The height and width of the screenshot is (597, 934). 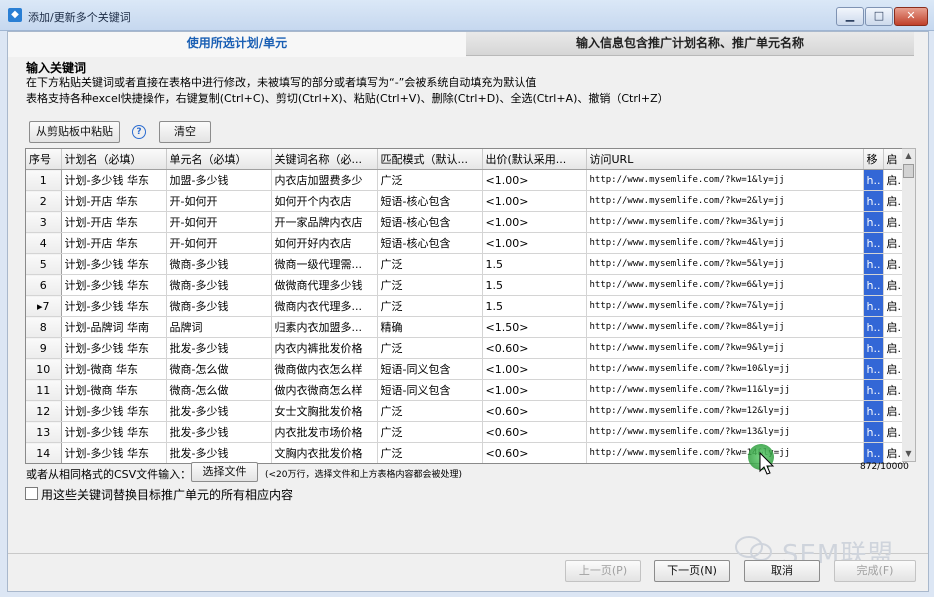 What do you see at coordinates (534, 411) in the screenshot?
I see `cell-bid: <0.60>` at bounding box center [534, 411].